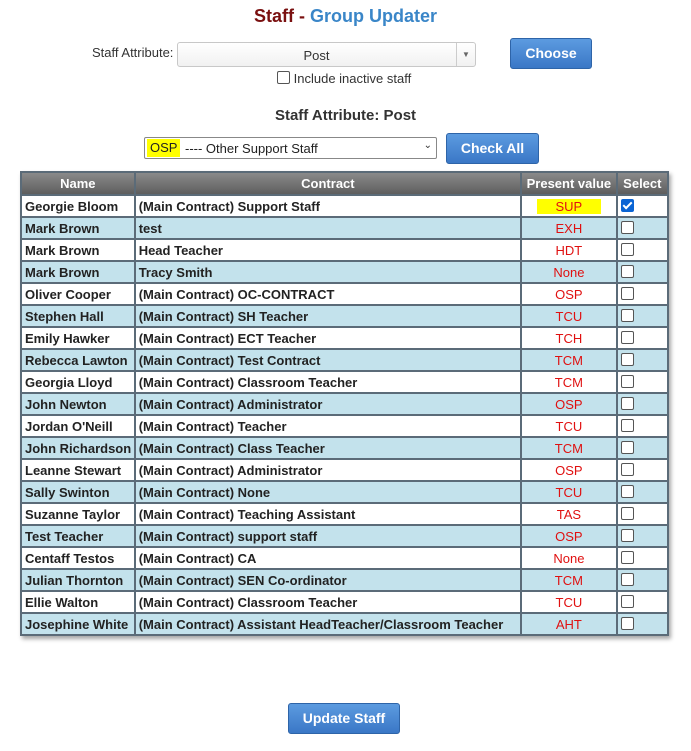  Describe the element at coordinates (290, 148) in the screenshot. I see `value-select: OSP ---- Other Support Staff ⌄` at that location.